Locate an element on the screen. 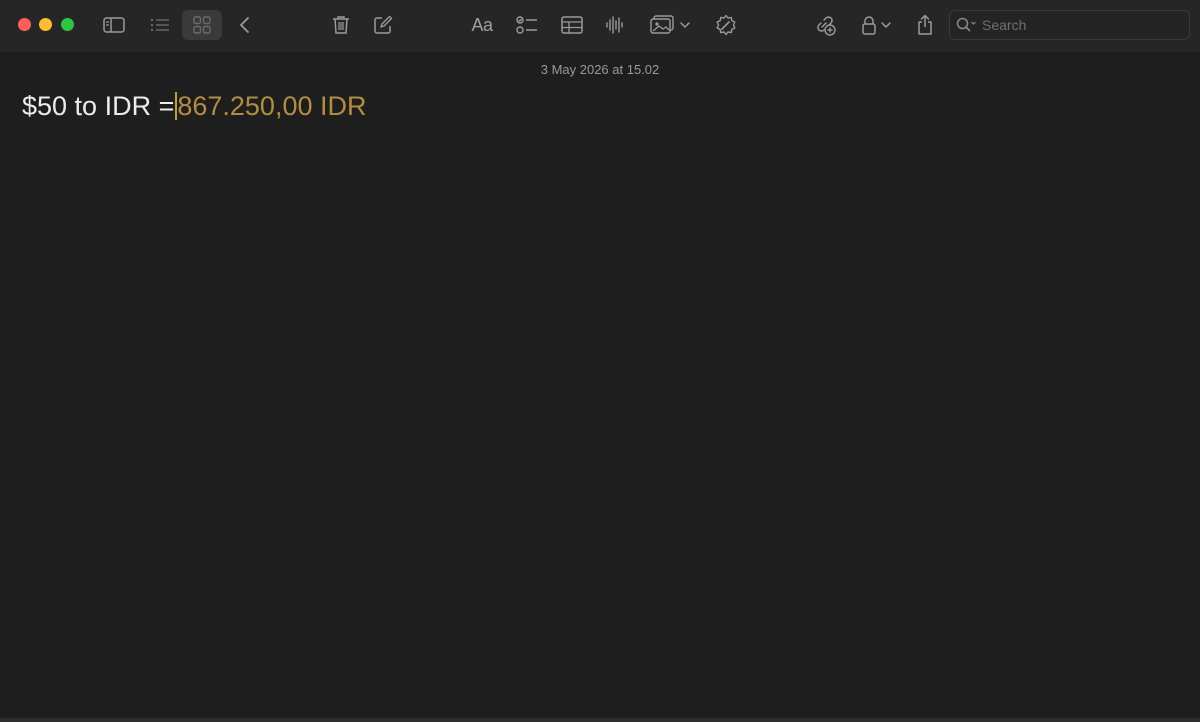 This screenshot has height=722, width=1200. minimize-window-button is located at coordinates (45, 24).